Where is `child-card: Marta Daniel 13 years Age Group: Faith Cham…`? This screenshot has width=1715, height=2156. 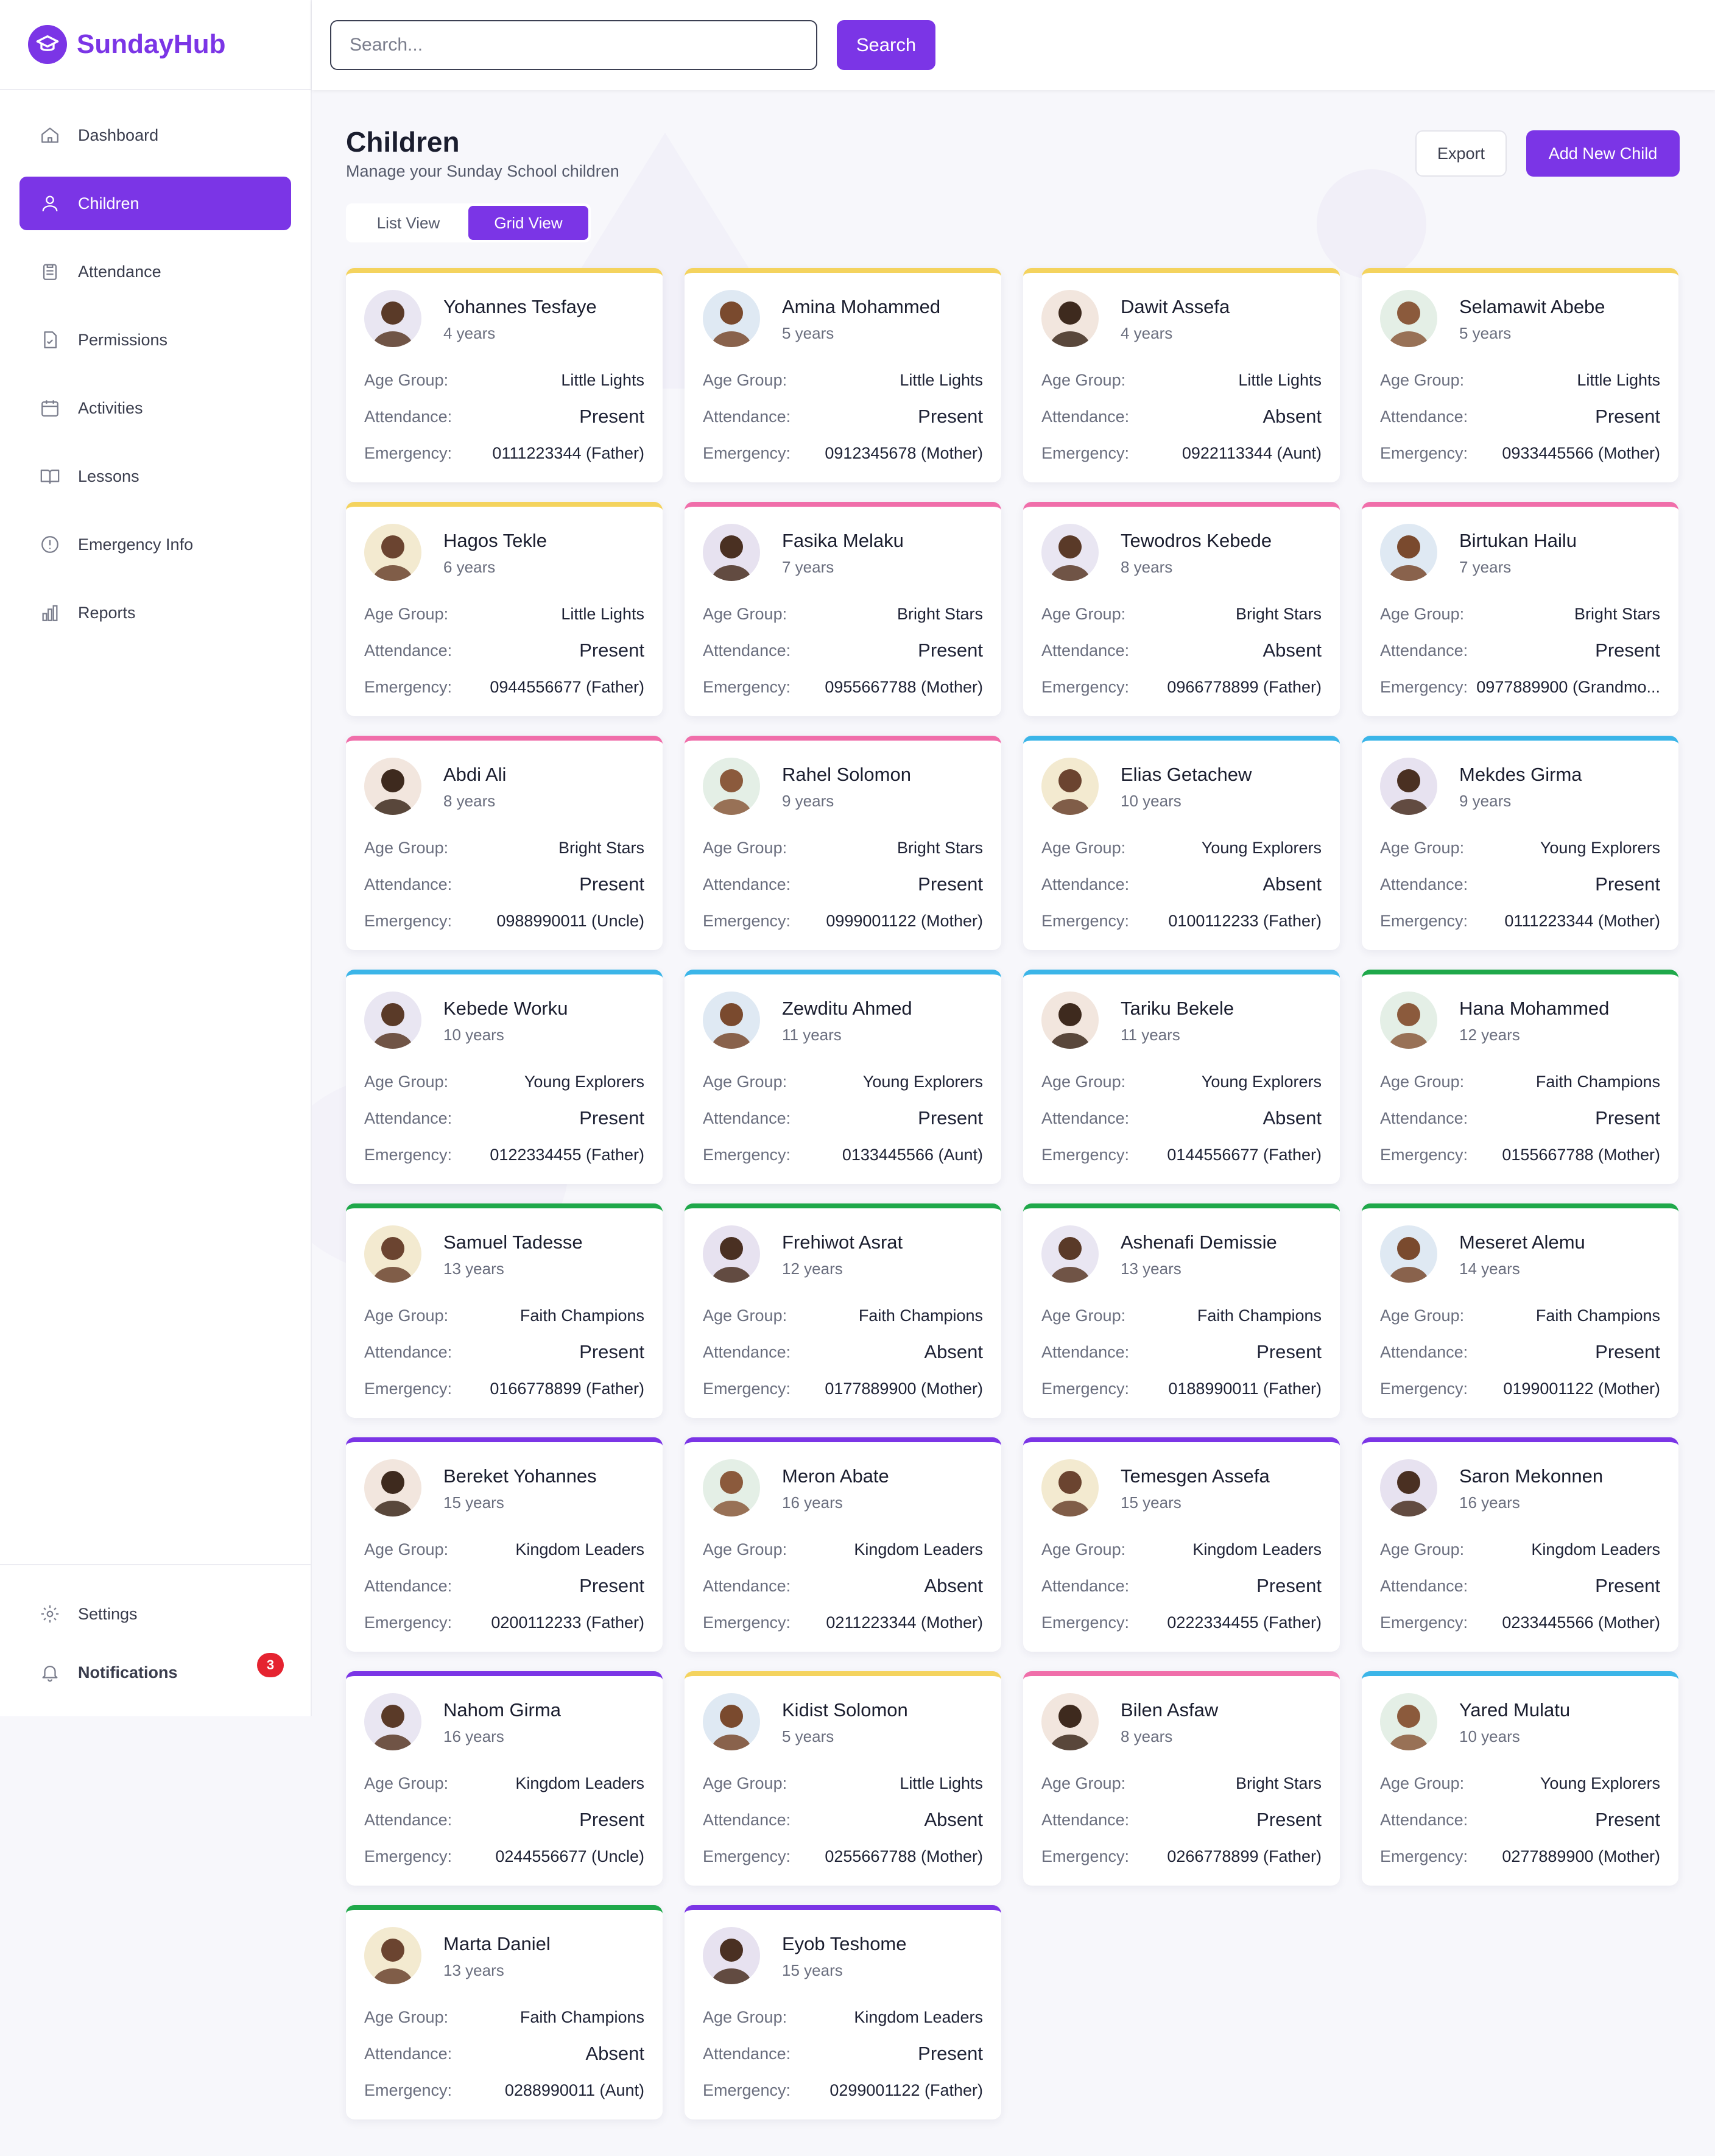 child-card: Marta Daniel 13 years Age Group: Faith Cham… is located at coordinates (505, 2012).